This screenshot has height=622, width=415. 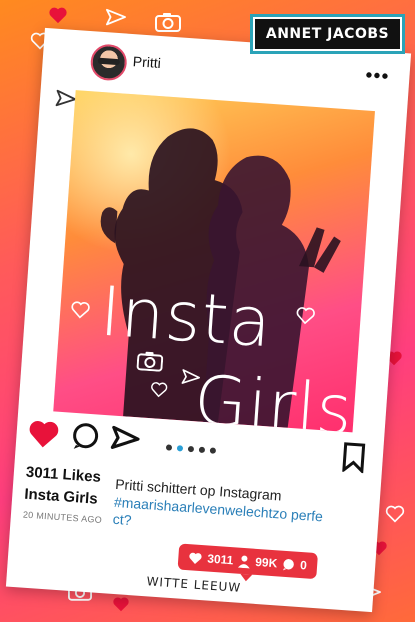 What do you see at coordinates (63, 474) in the screenshot?
I see `likes-count: 3011 Likes` at bounding box center [63, 474].